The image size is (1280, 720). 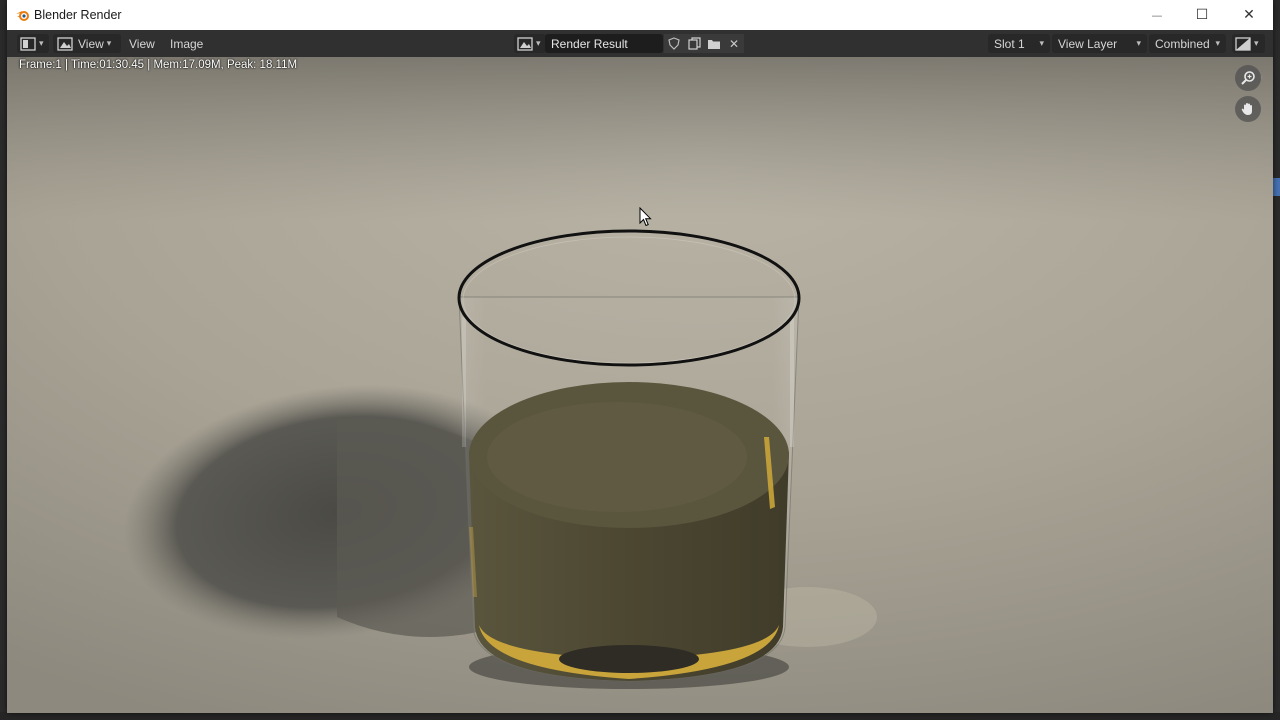 What do you see at coordinates (640, 716) in the screenshot?
I see `background-status-bar` at bounding box center [640, 716].